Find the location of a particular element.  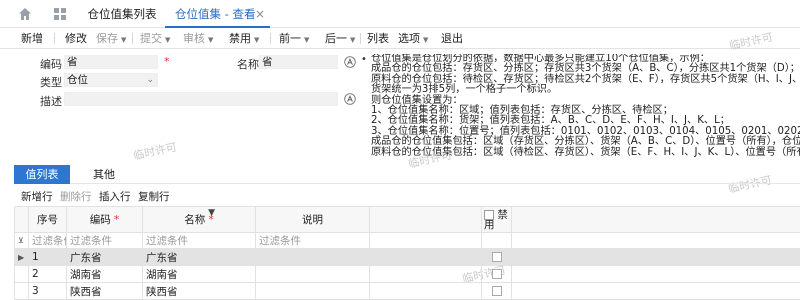

filter-desc: 过滤条件 is located at coordinates (313, 241).